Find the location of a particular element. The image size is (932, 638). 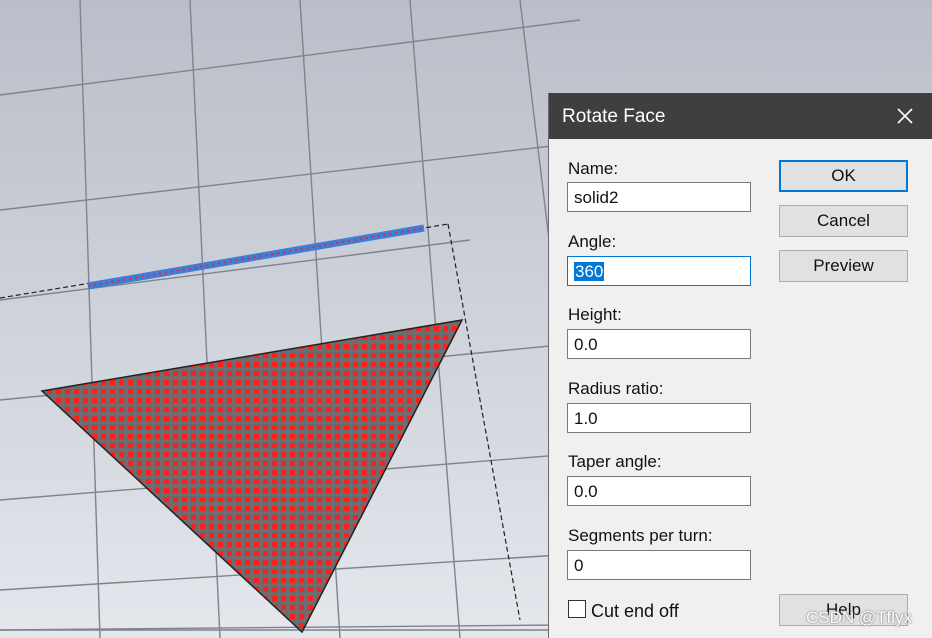

segments-per-turn-field: 0 is located at coordinates (659, 565).